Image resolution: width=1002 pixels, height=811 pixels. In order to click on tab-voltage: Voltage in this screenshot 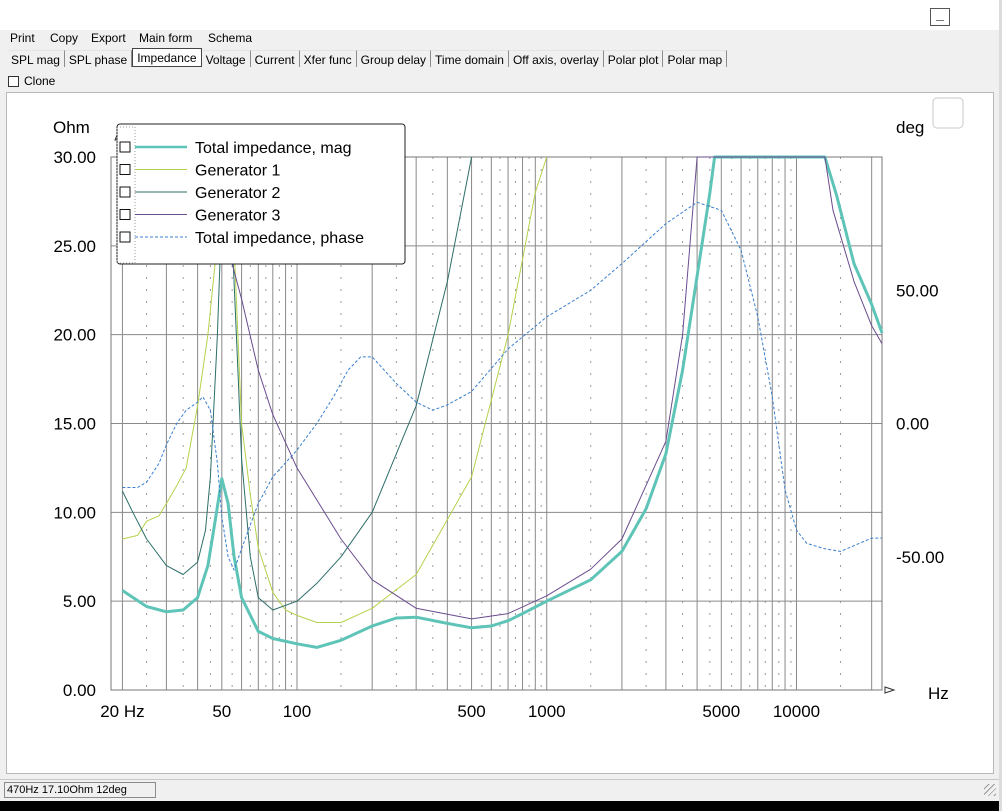, I will do `click(226, 58)`.